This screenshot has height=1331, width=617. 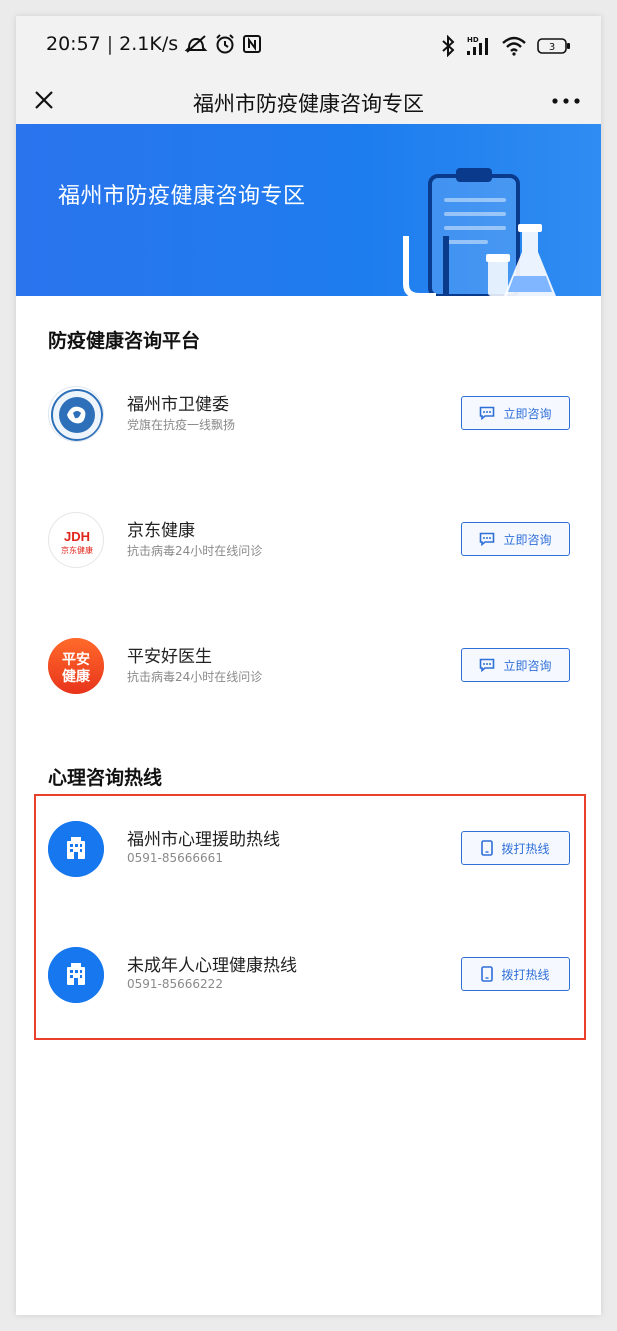 I want to click on status-speed: 2.1K/s, so click(x=149, y=44).